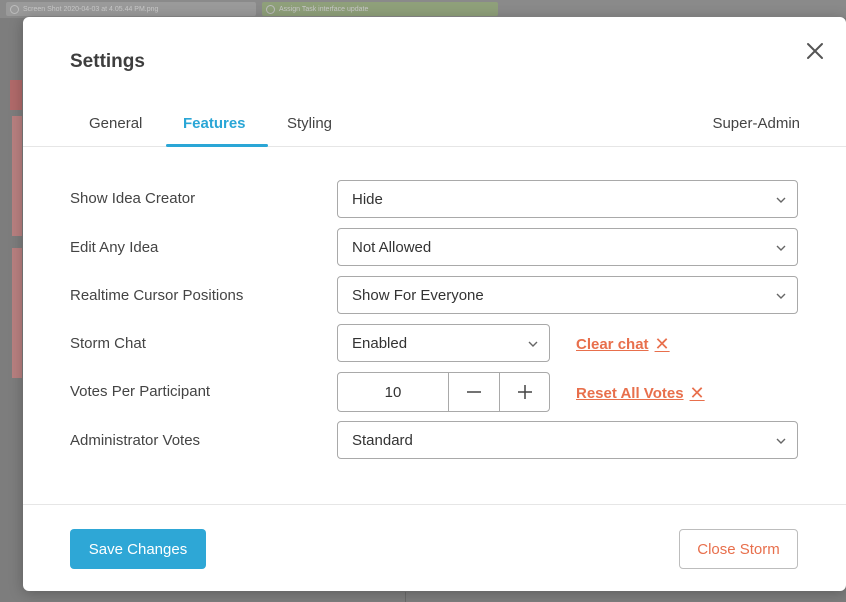  Describe the element at coordinates (115, 128) in the screenshot. I see `tab-general: General` at that location.